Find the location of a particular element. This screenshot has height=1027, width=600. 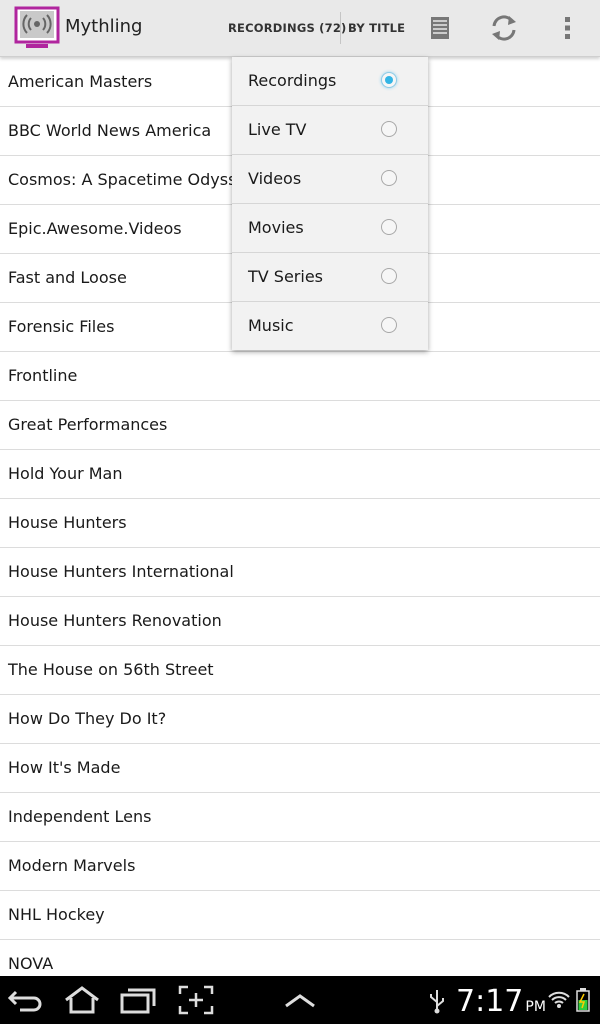

list-item: Hold Your Man is located at coordinates (300, 474).